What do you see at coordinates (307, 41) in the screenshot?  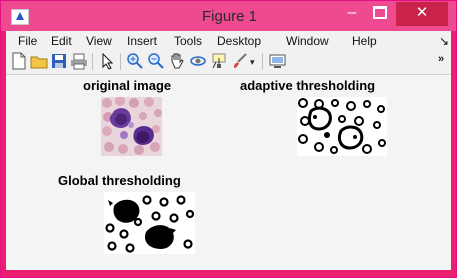 I see `menu-window: Window` at bounding box center [307, 41].